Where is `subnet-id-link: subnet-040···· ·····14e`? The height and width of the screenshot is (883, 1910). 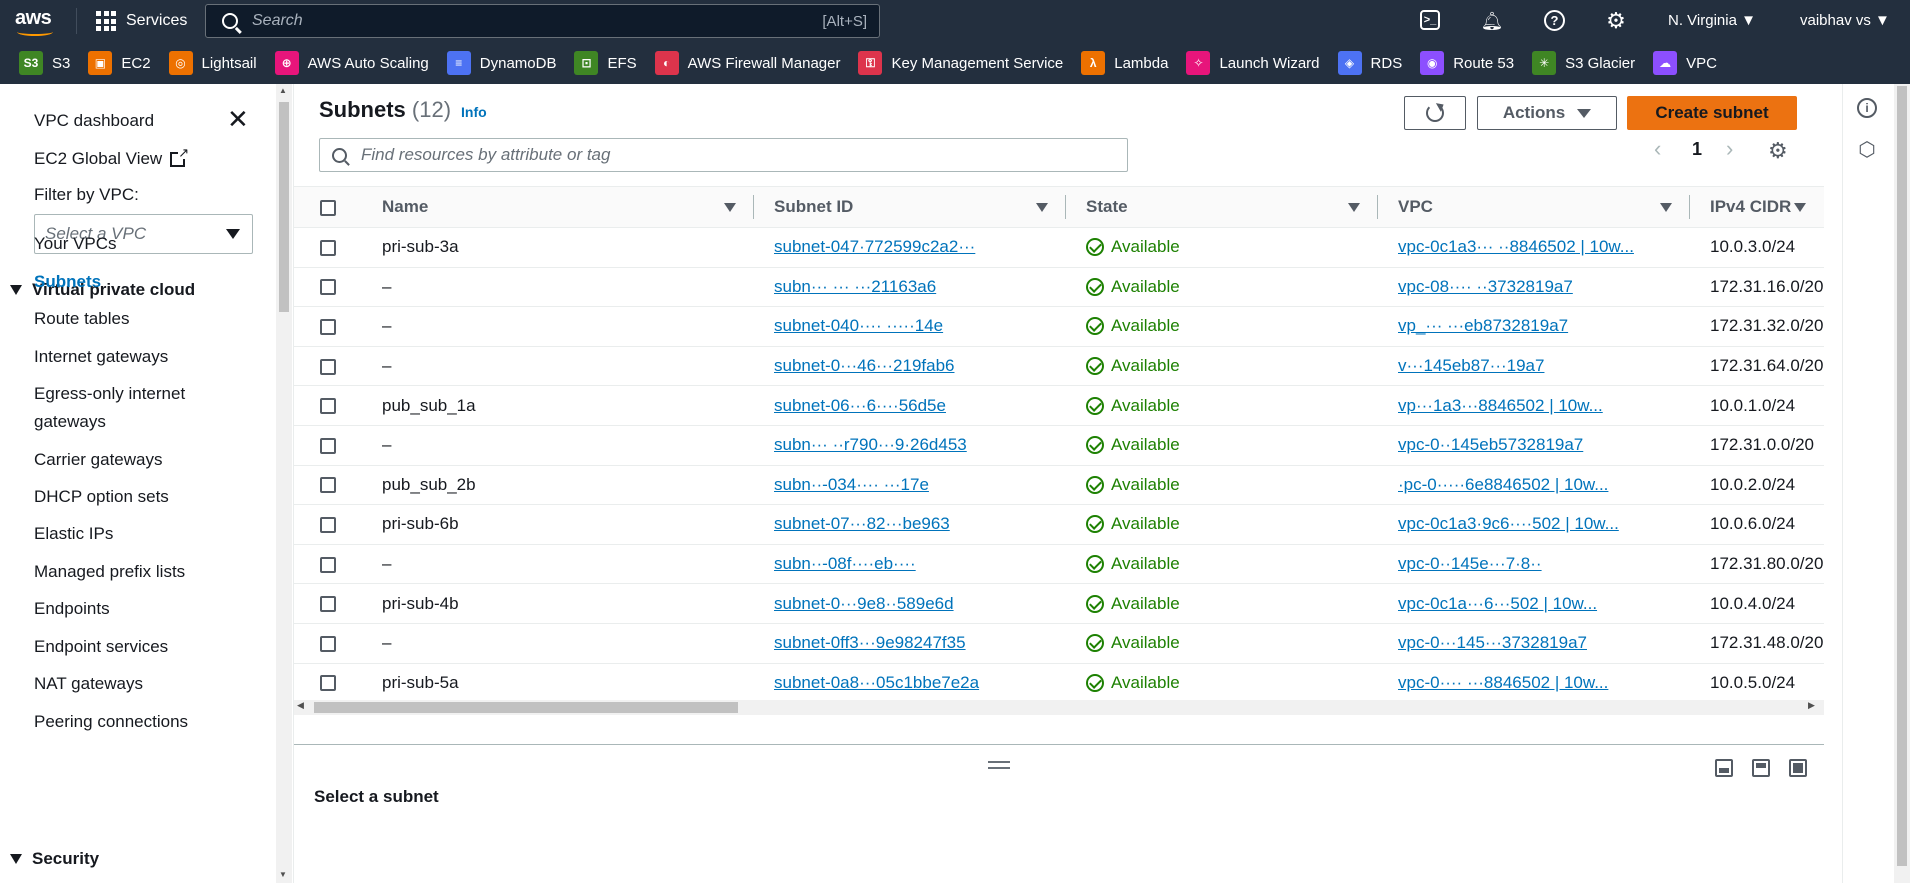 subnet-id-link: subnet-040···· ·····14e is located at coordinates (858, 325).